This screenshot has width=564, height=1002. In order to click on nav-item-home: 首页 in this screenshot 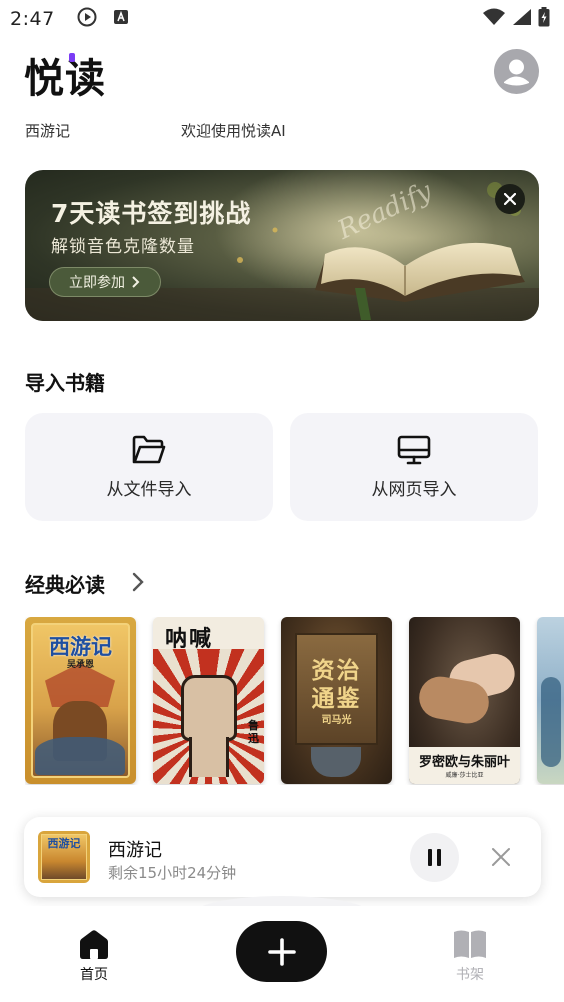, I will do `click(94, 956)`.